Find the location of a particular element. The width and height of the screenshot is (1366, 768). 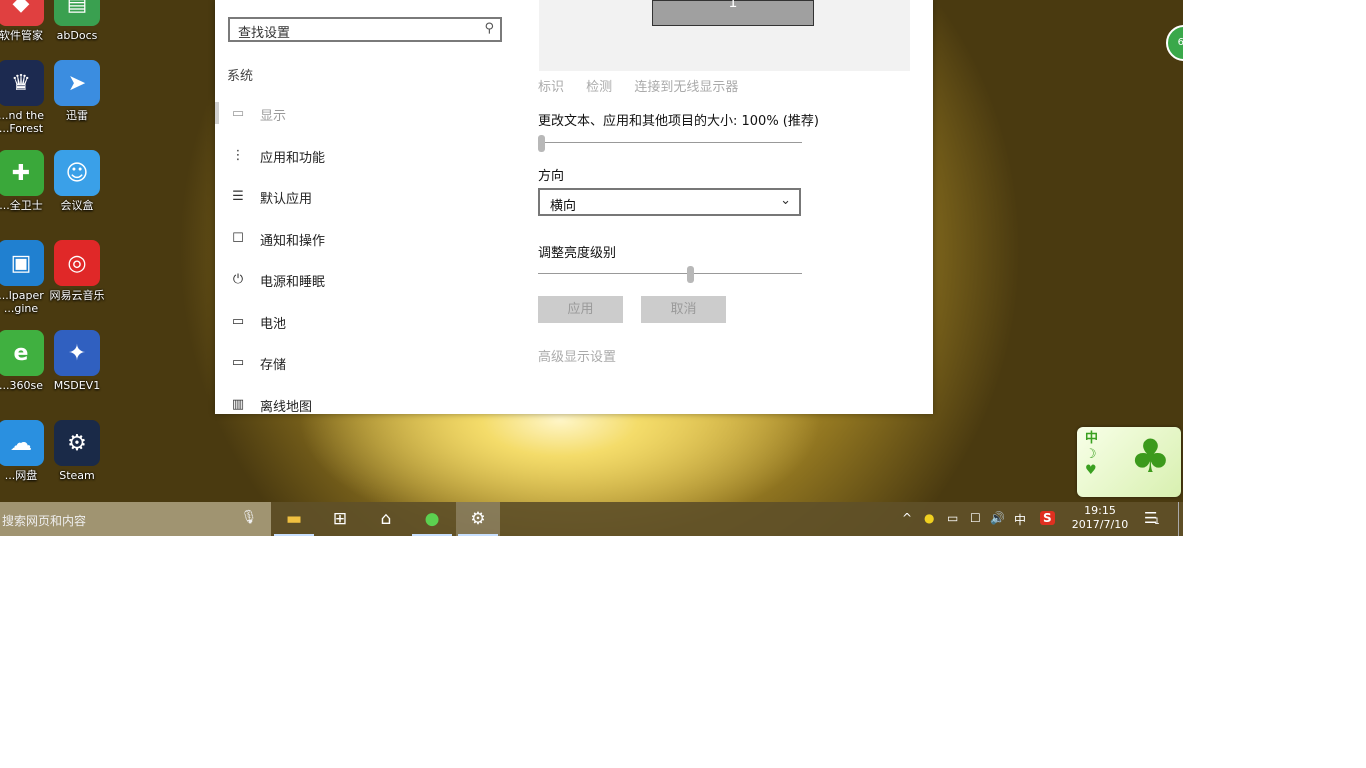

desktop-icon: ♛ ...nd the ...Forest is located at coordinates (25, 97).